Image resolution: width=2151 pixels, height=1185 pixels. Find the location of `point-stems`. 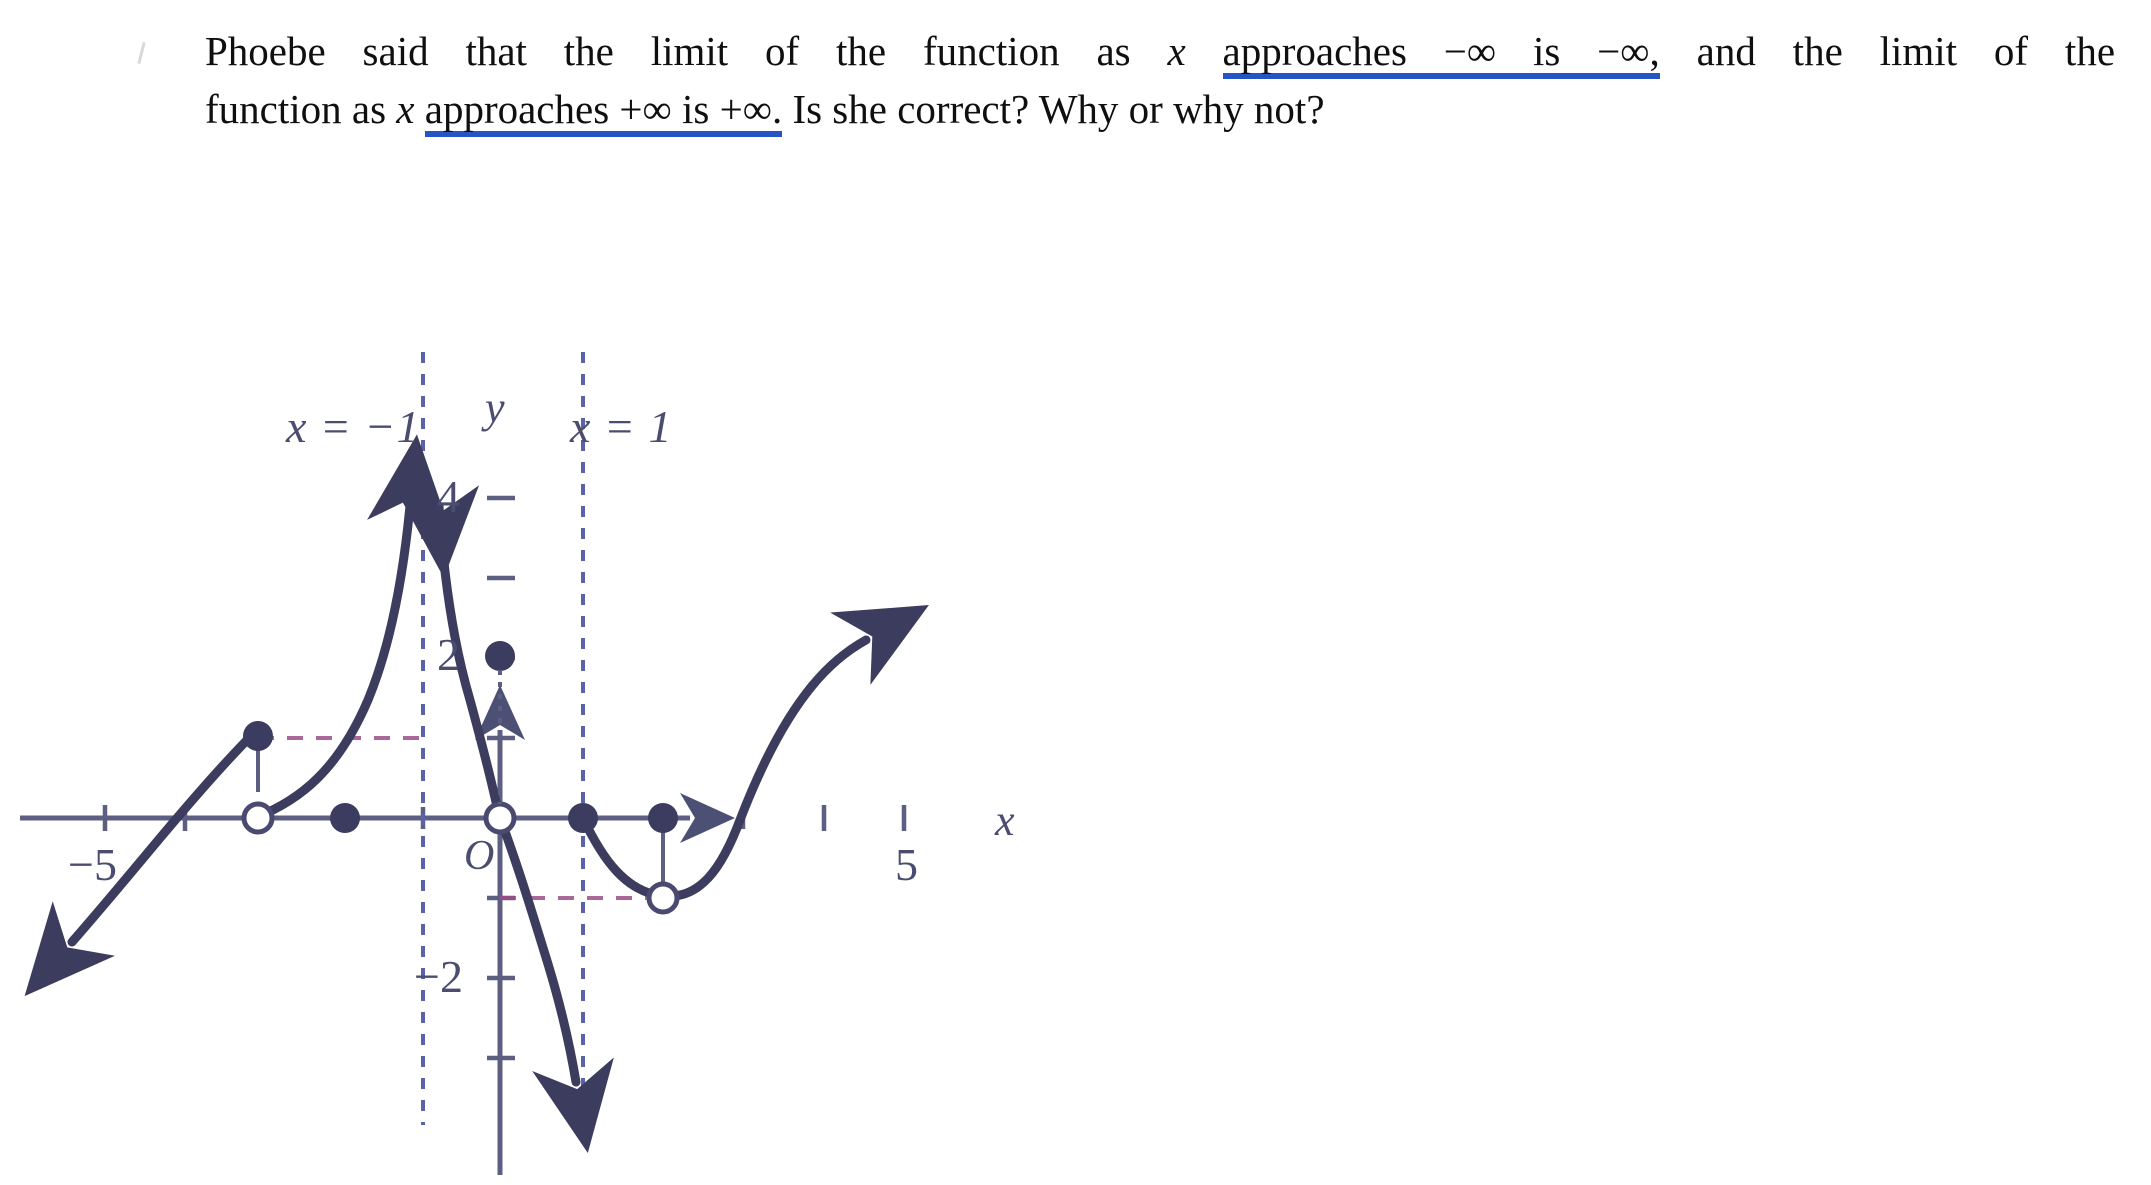

point-stems is located at coordinates (460, 811).